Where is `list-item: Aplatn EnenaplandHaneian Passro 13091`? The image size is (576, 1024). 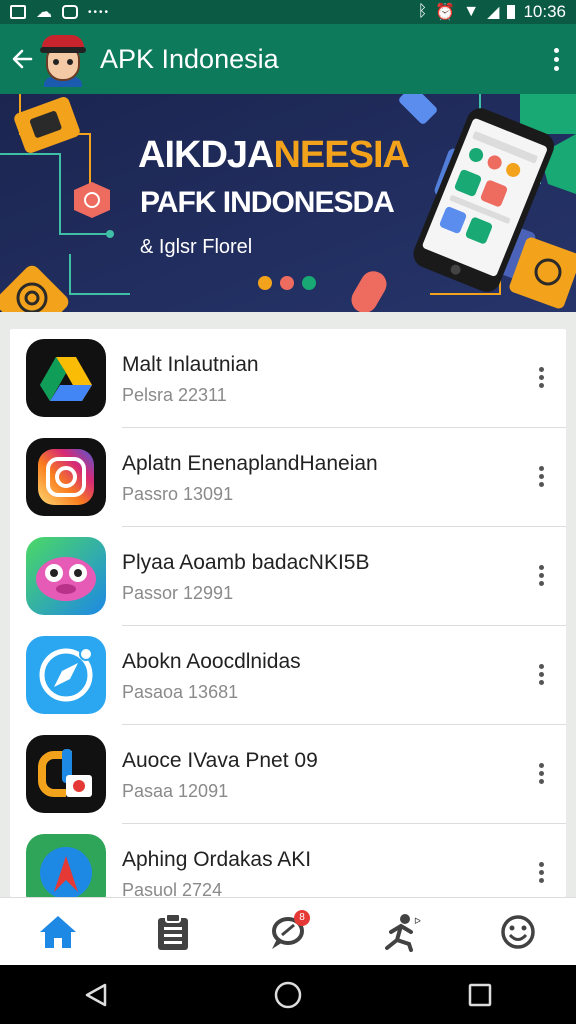
list-item: Aplatn EnenaplandHaneian Passro 13091 is located at coordinates (288, 477).